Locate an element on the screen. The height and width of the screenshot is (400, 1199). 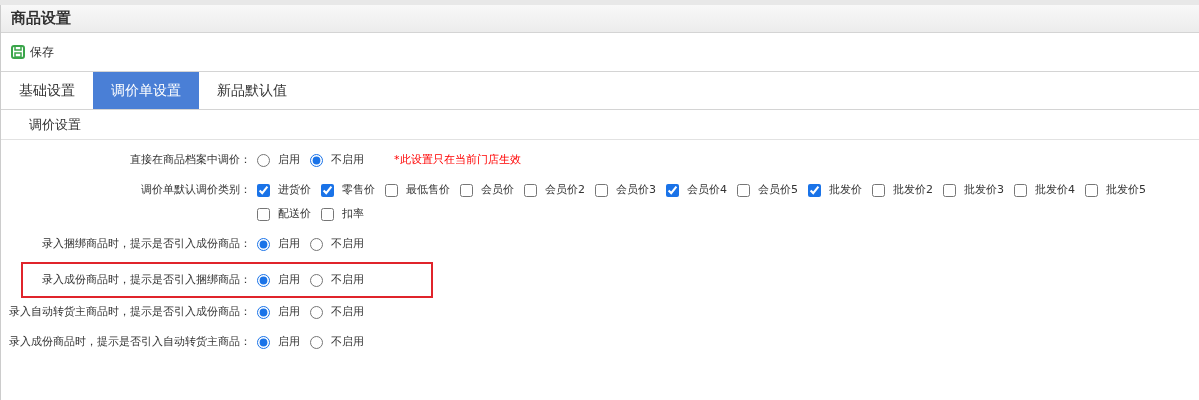
option-label: 会员价3 is located at coordinates (636, 190).